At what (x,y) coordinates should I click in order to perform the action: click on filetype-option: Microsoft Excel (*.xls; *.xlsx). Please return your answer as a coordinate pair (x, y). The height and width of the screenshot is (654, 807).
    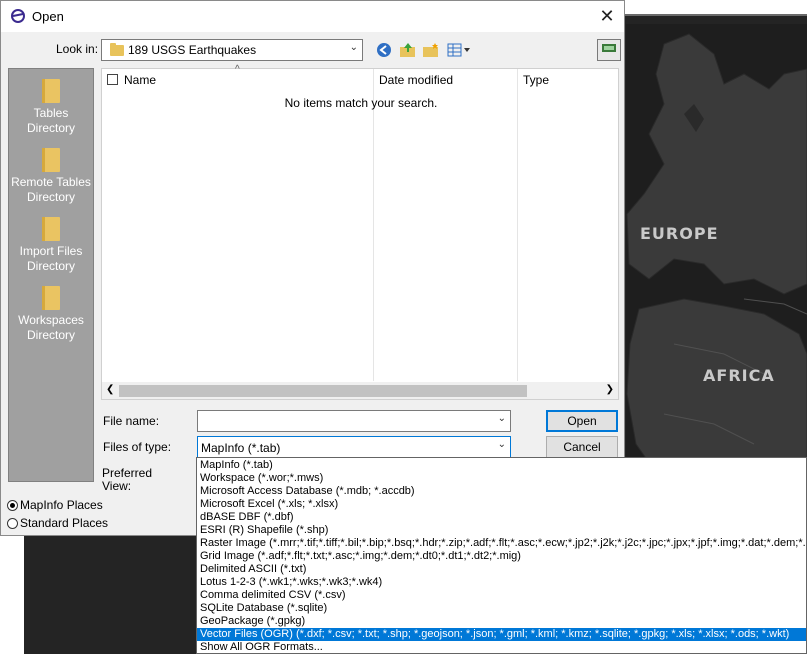
    Looking at the image, I should click on (502, 504).